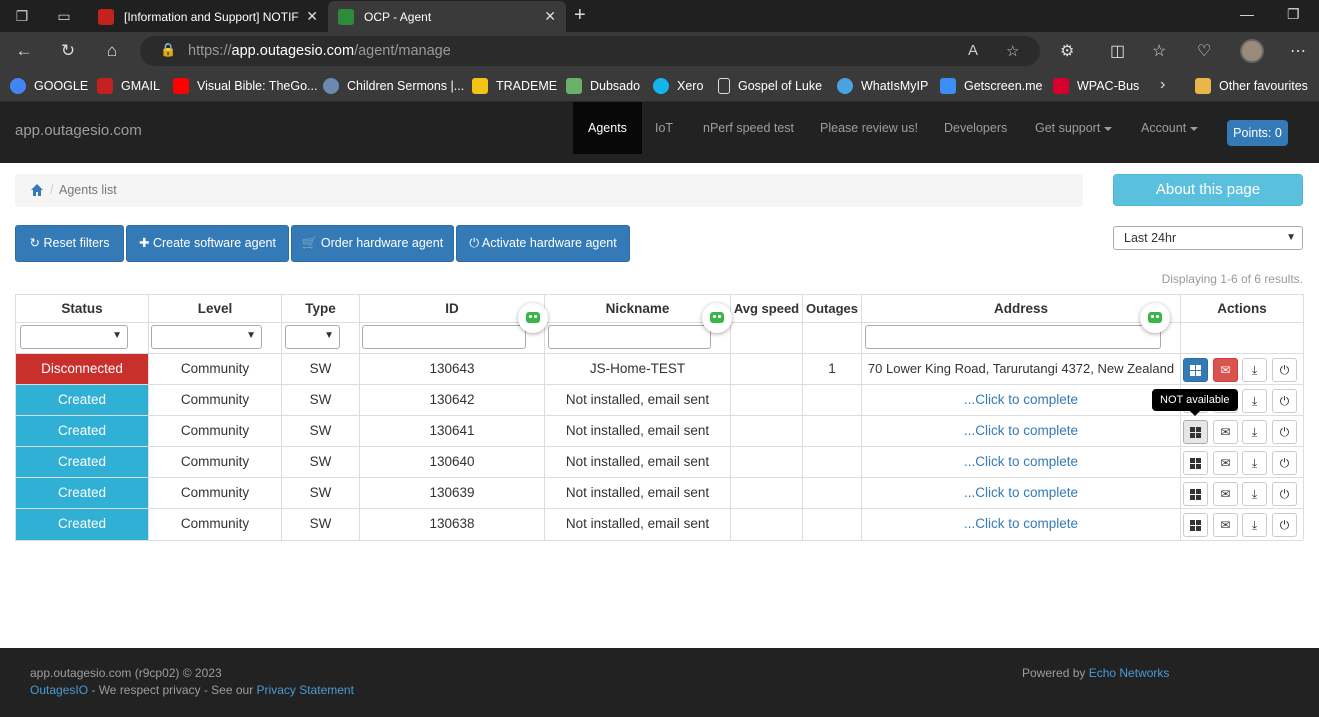  What do you see at coordinates (1012, 51) in the screenshot?
I see `favourite-star-icon: ☆` at bounding box center [1012, 51].